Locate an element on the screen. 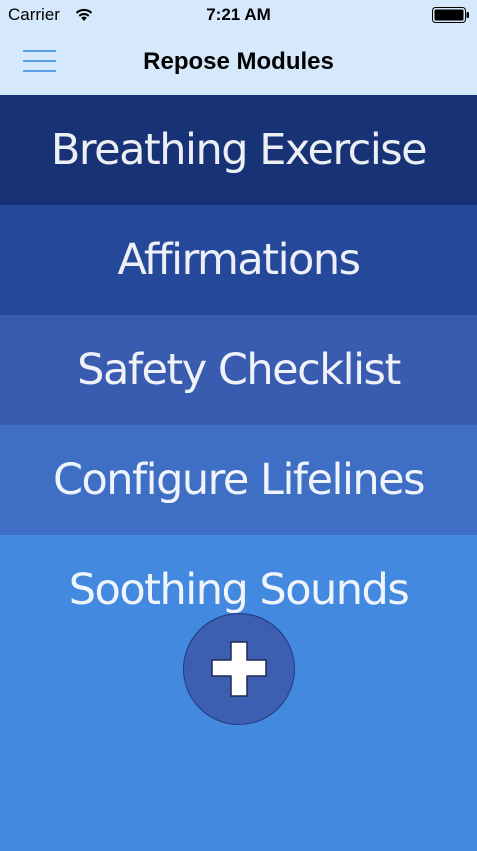  status-bar: Carrier 7:21 AM is located at coordinates (238, 15).